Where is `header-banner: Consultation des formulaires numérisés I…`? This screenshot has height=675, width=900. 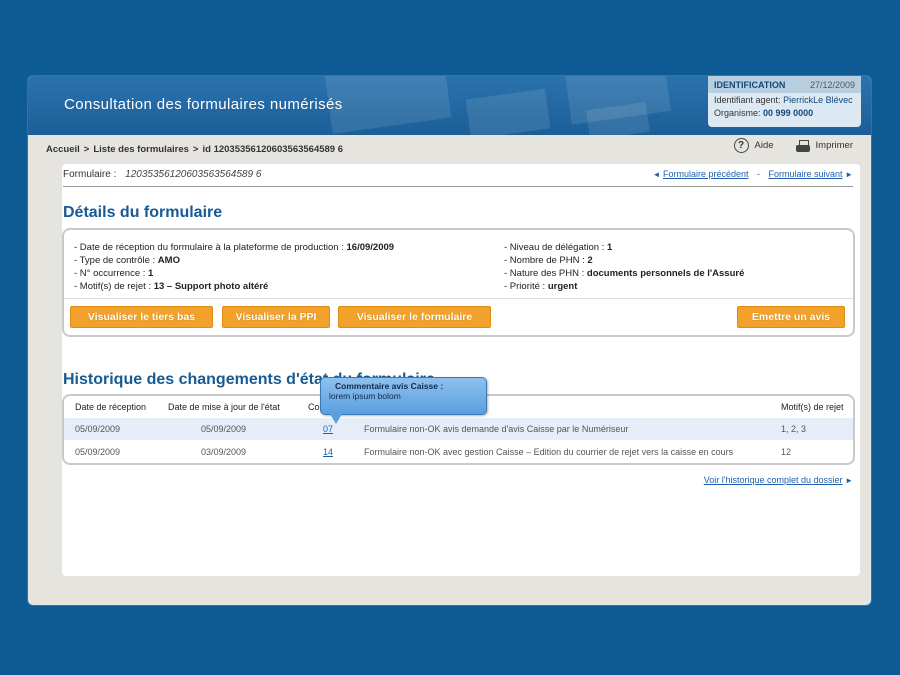 header-banner: Consultation des formulaires numérisés I… is located at coordinates (449, 105).